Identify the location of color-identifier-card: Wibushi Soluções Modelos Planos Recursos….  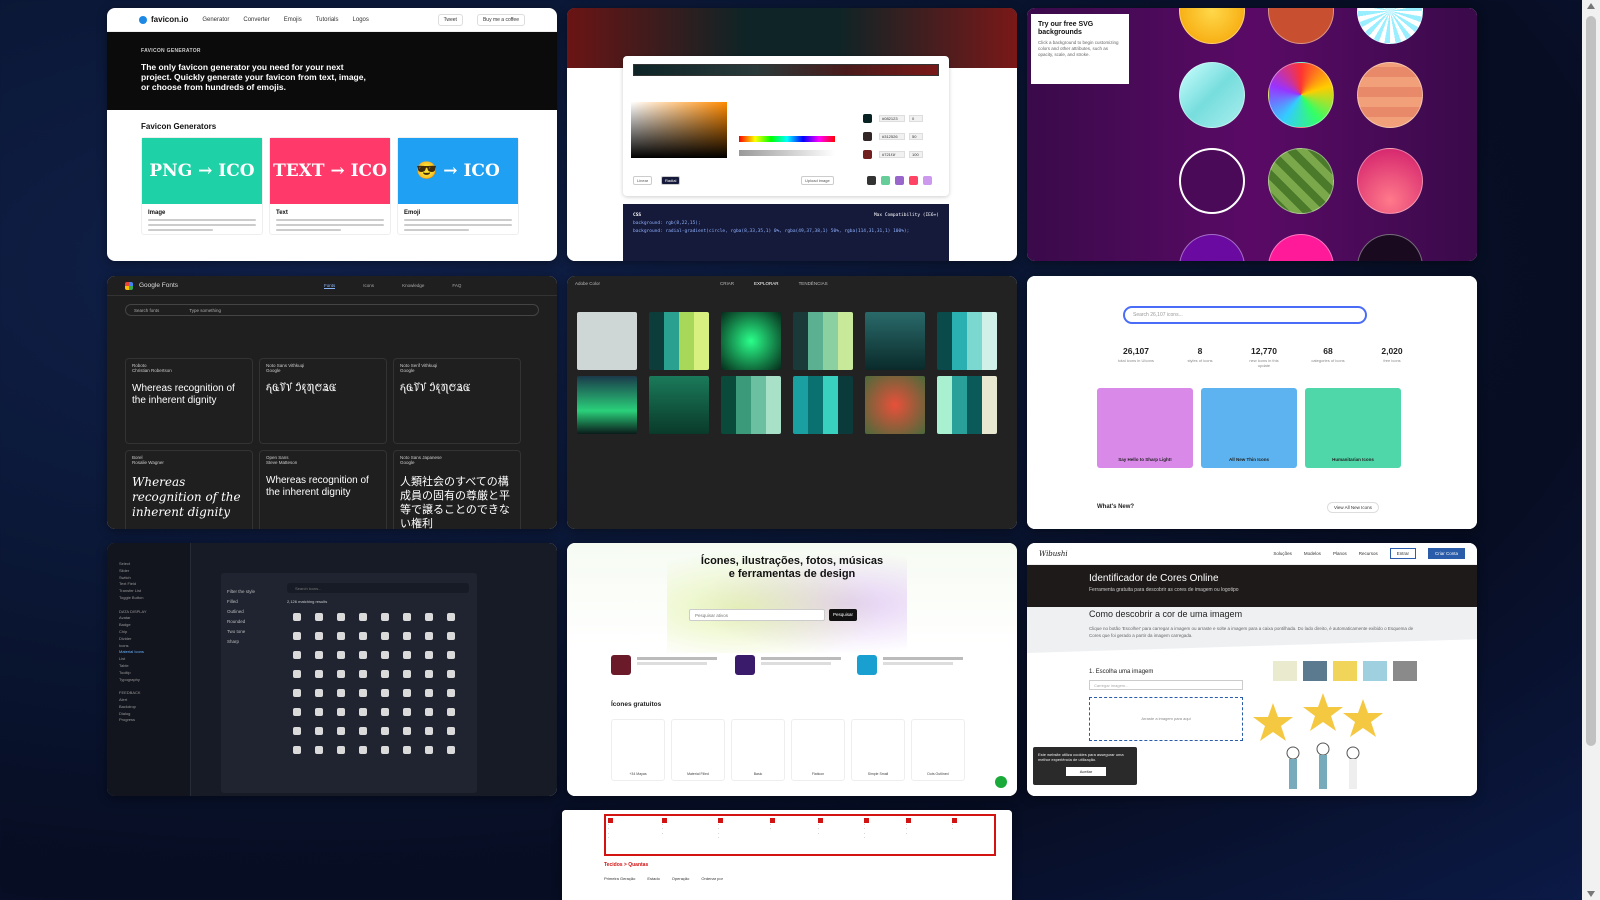
(1252, 669).